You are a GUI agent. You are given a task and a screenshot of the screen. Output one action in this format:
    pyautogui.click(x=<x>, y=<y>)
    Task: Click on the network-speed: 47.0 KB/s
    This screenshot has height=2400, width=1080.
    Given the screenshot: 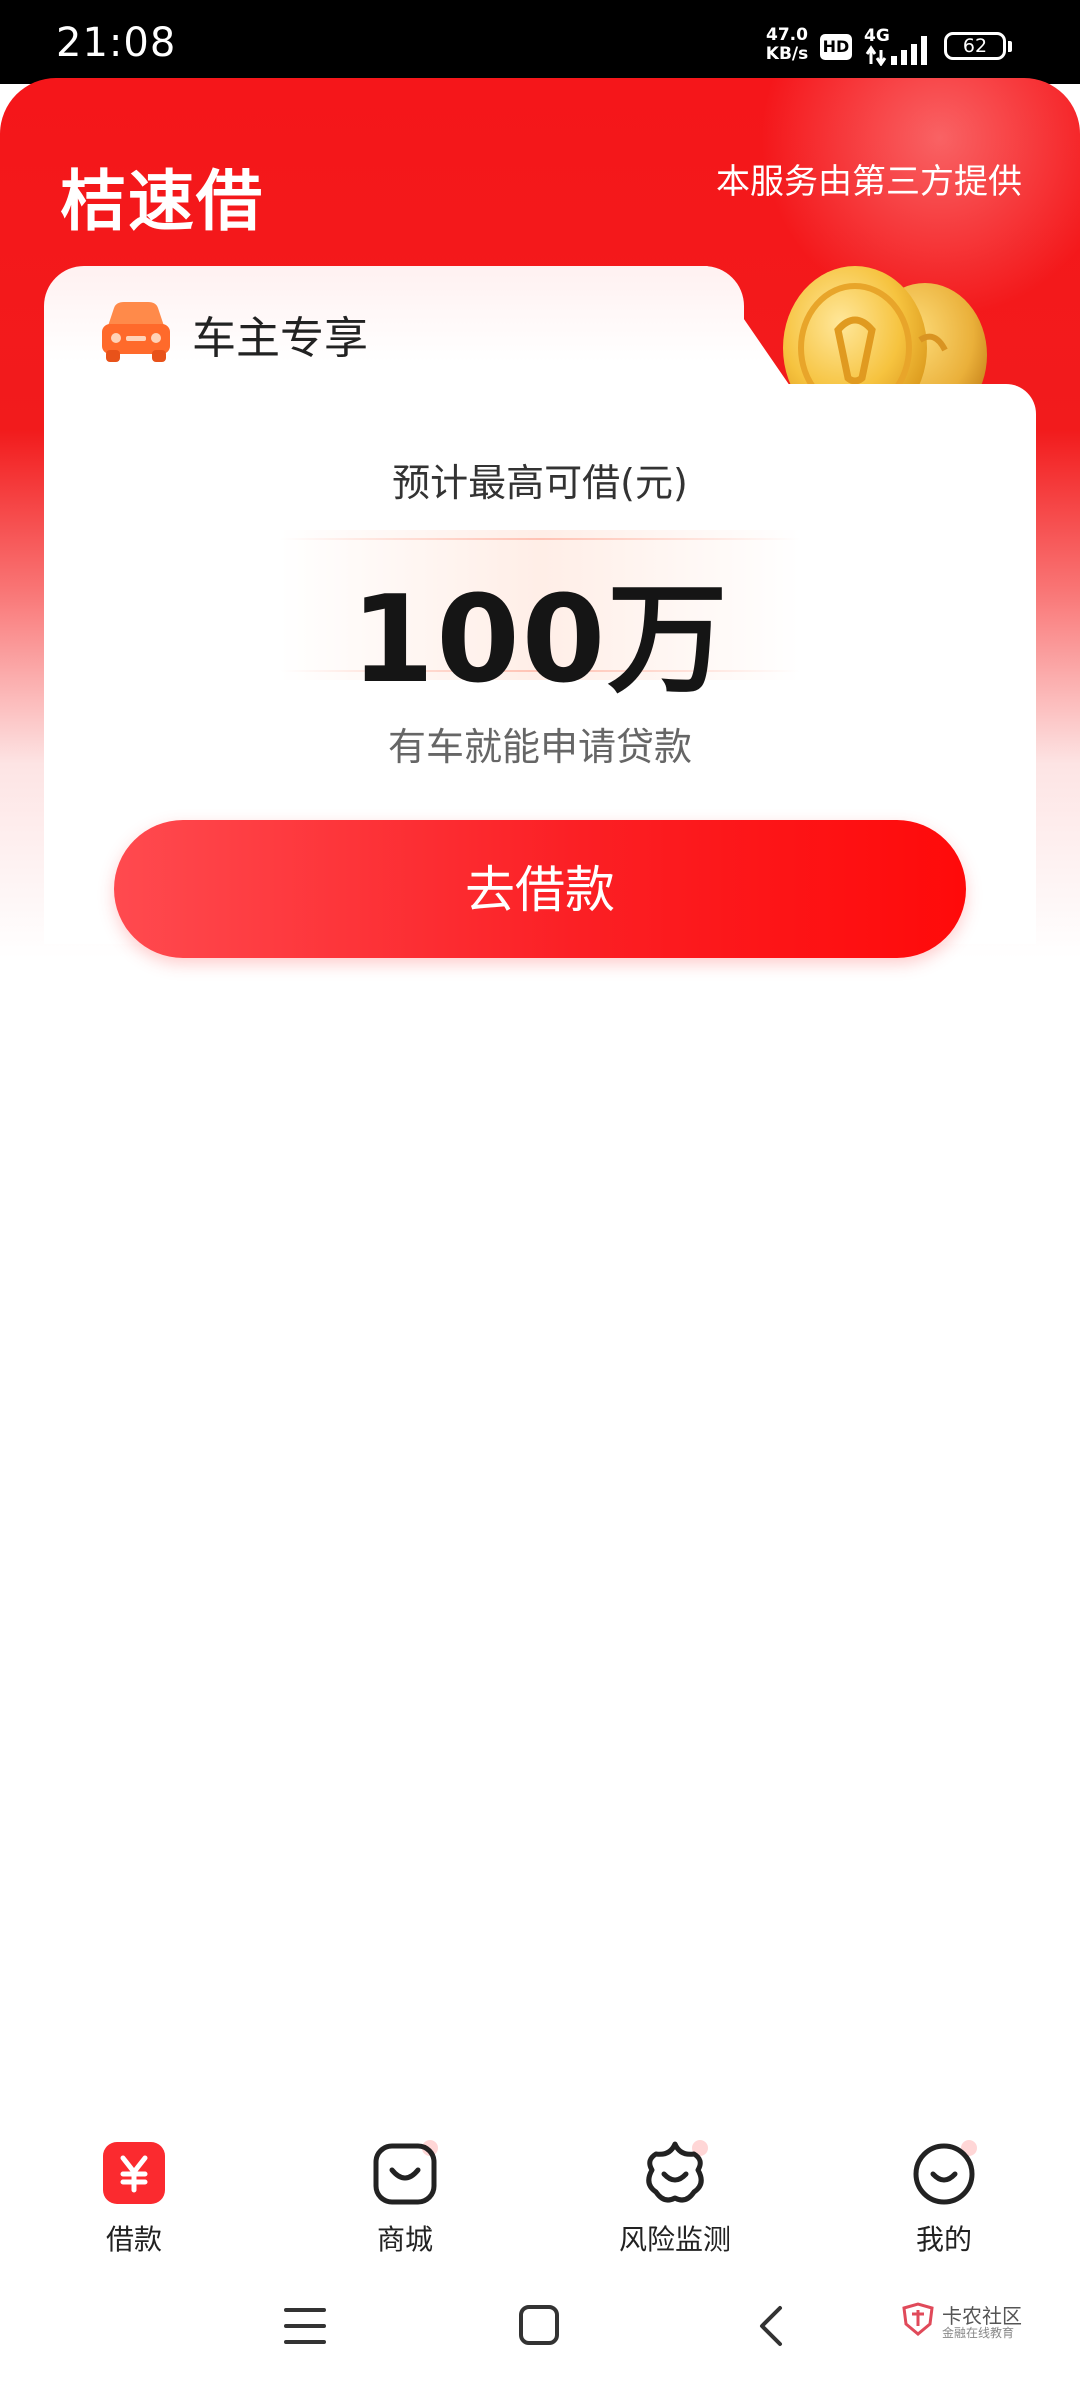 What is the action you would take?
    pyautogui.click(x=787, y=45)
    